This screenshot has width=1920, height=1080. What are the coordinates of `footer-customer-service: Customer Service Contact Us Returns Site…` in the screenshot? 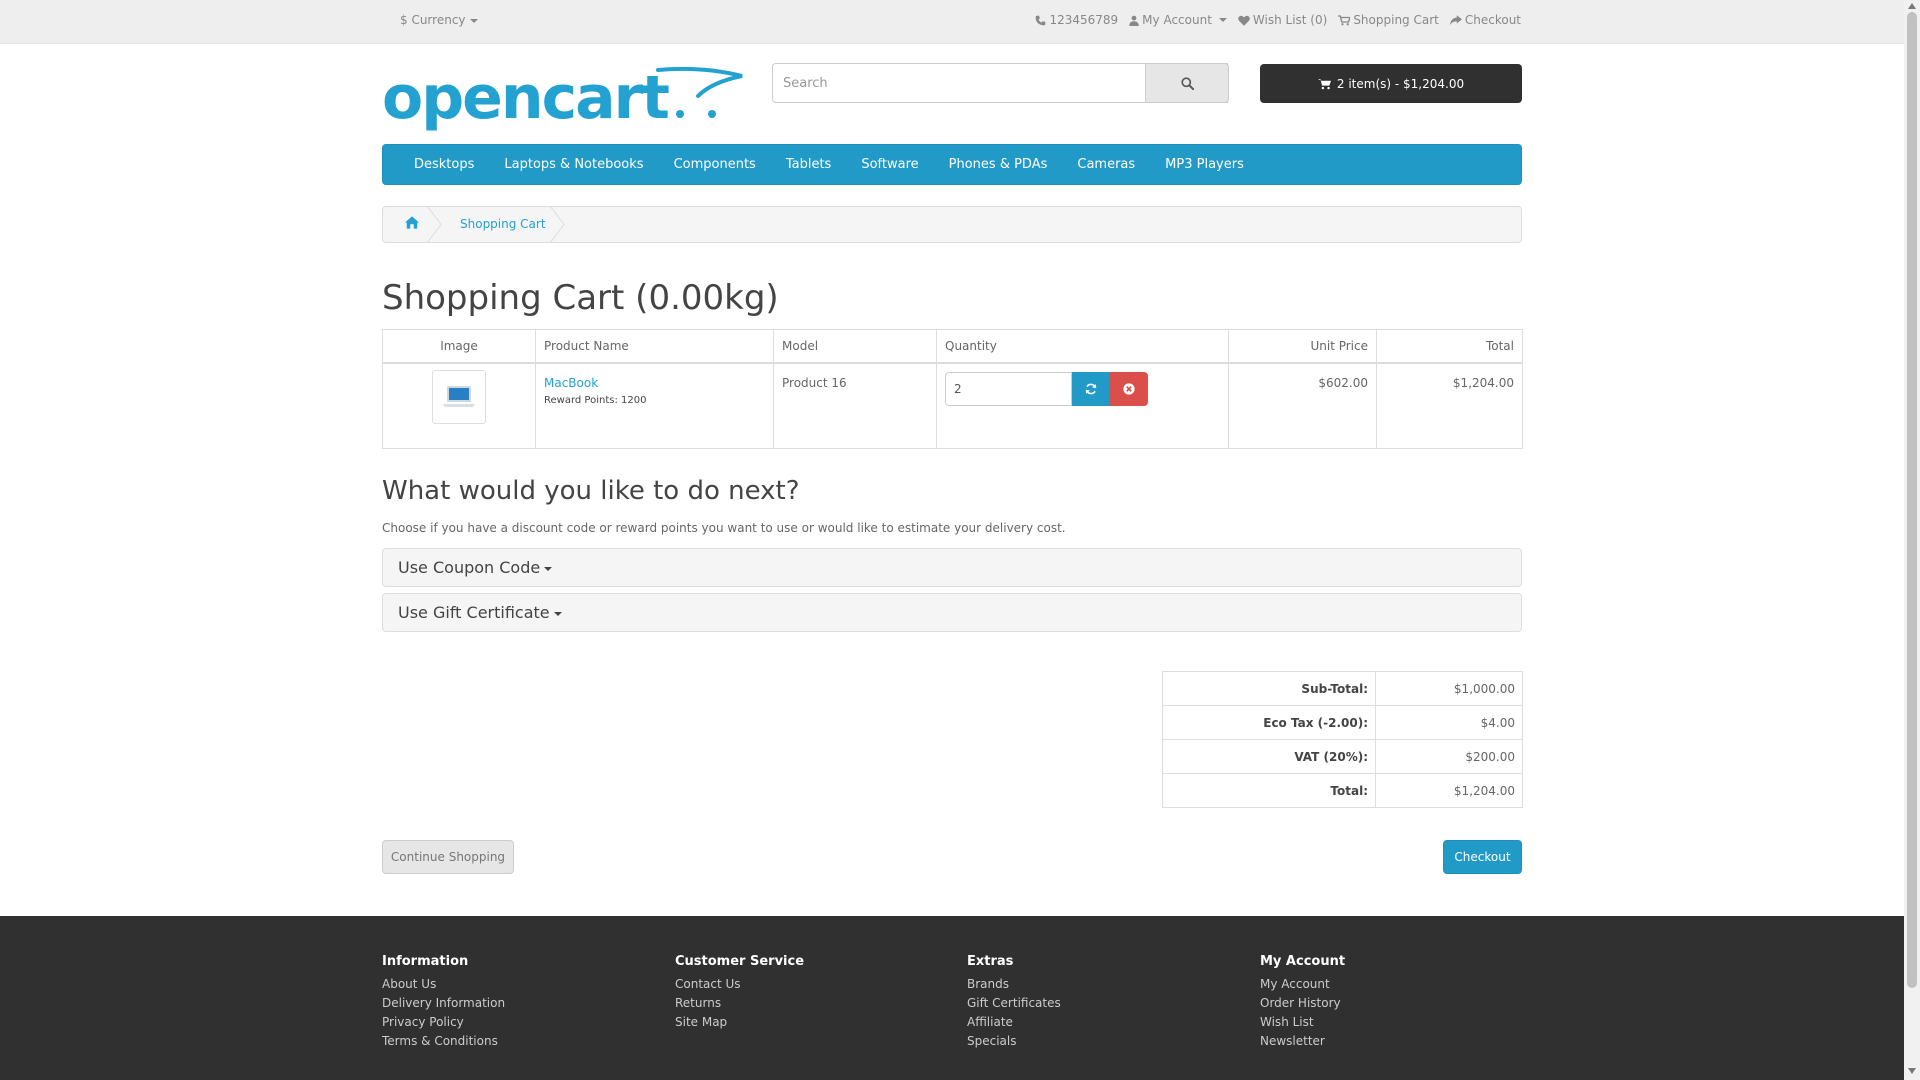 It's located at (739, 994).